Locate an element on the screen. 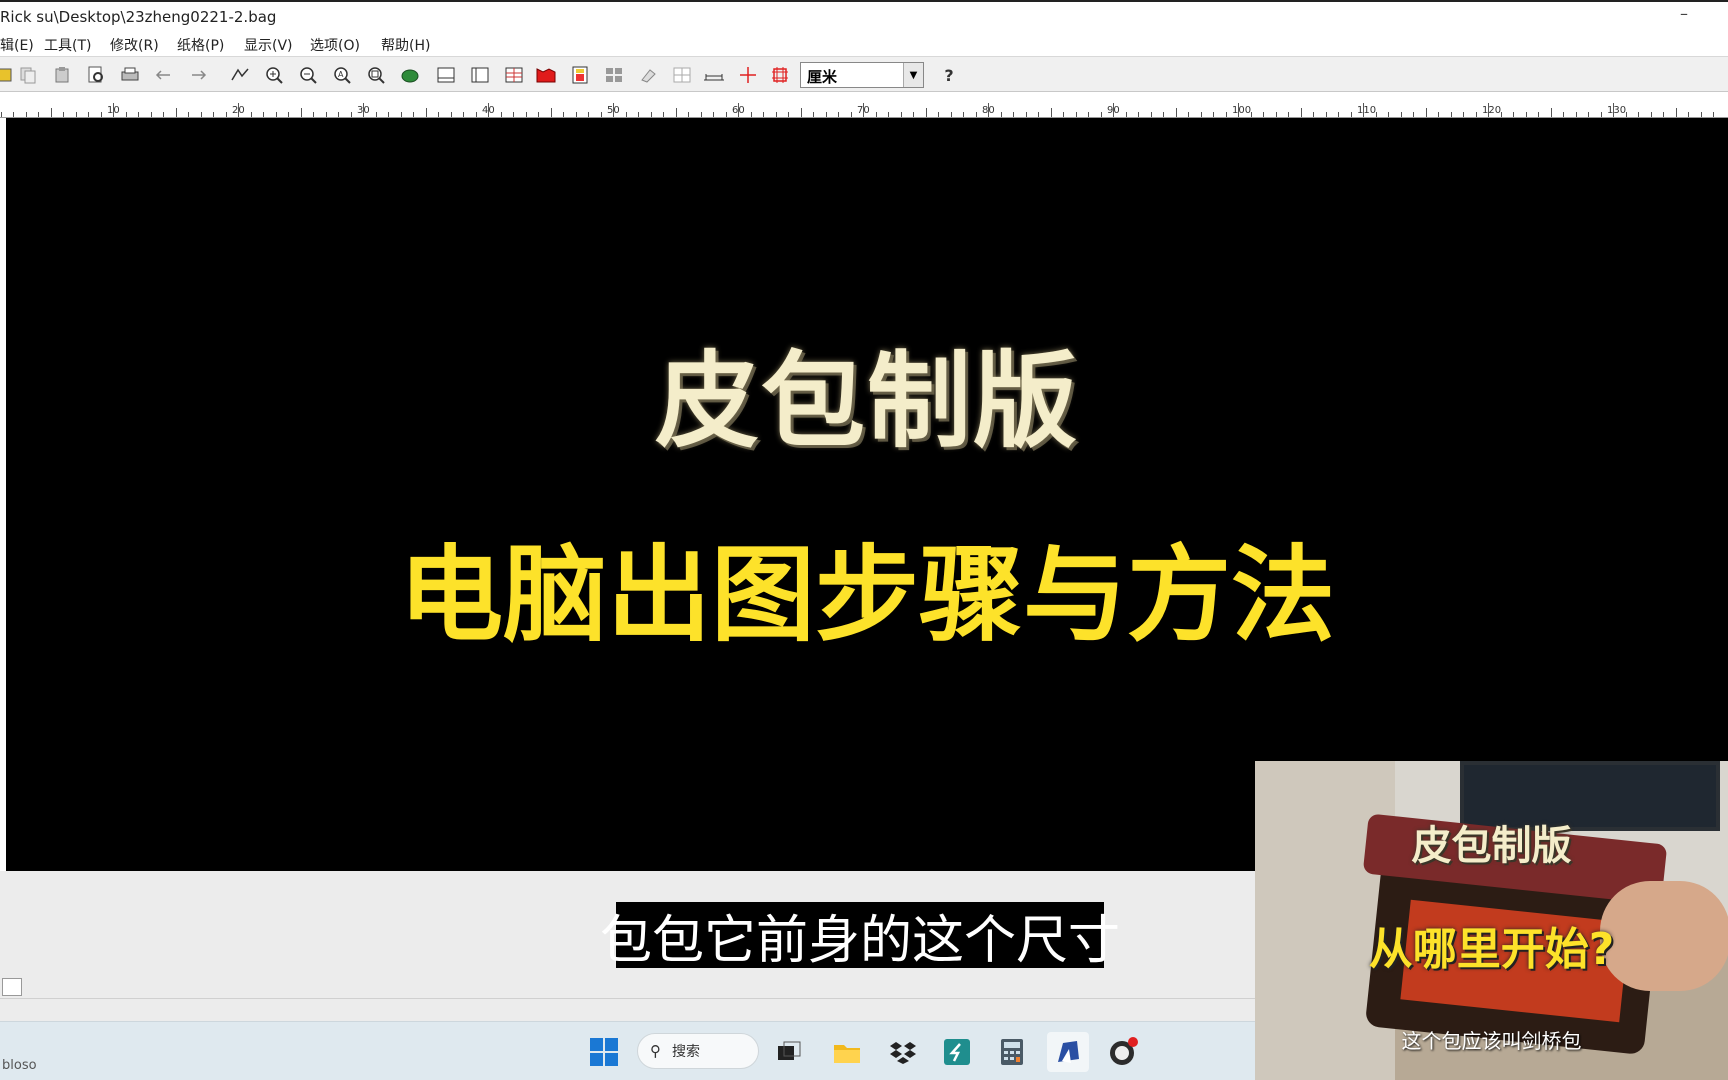 The image size is (1728, 1080). menu-view: 显示(V) is located at coordinates (268, 45).